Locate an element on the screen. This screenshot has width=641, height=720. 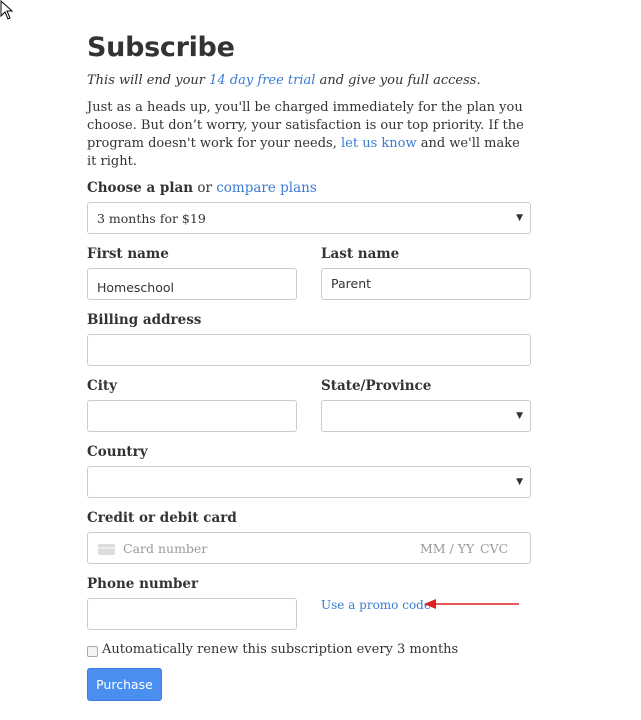
card-expiry-placeholder: MM / YY is located at coordinates (447, 548).